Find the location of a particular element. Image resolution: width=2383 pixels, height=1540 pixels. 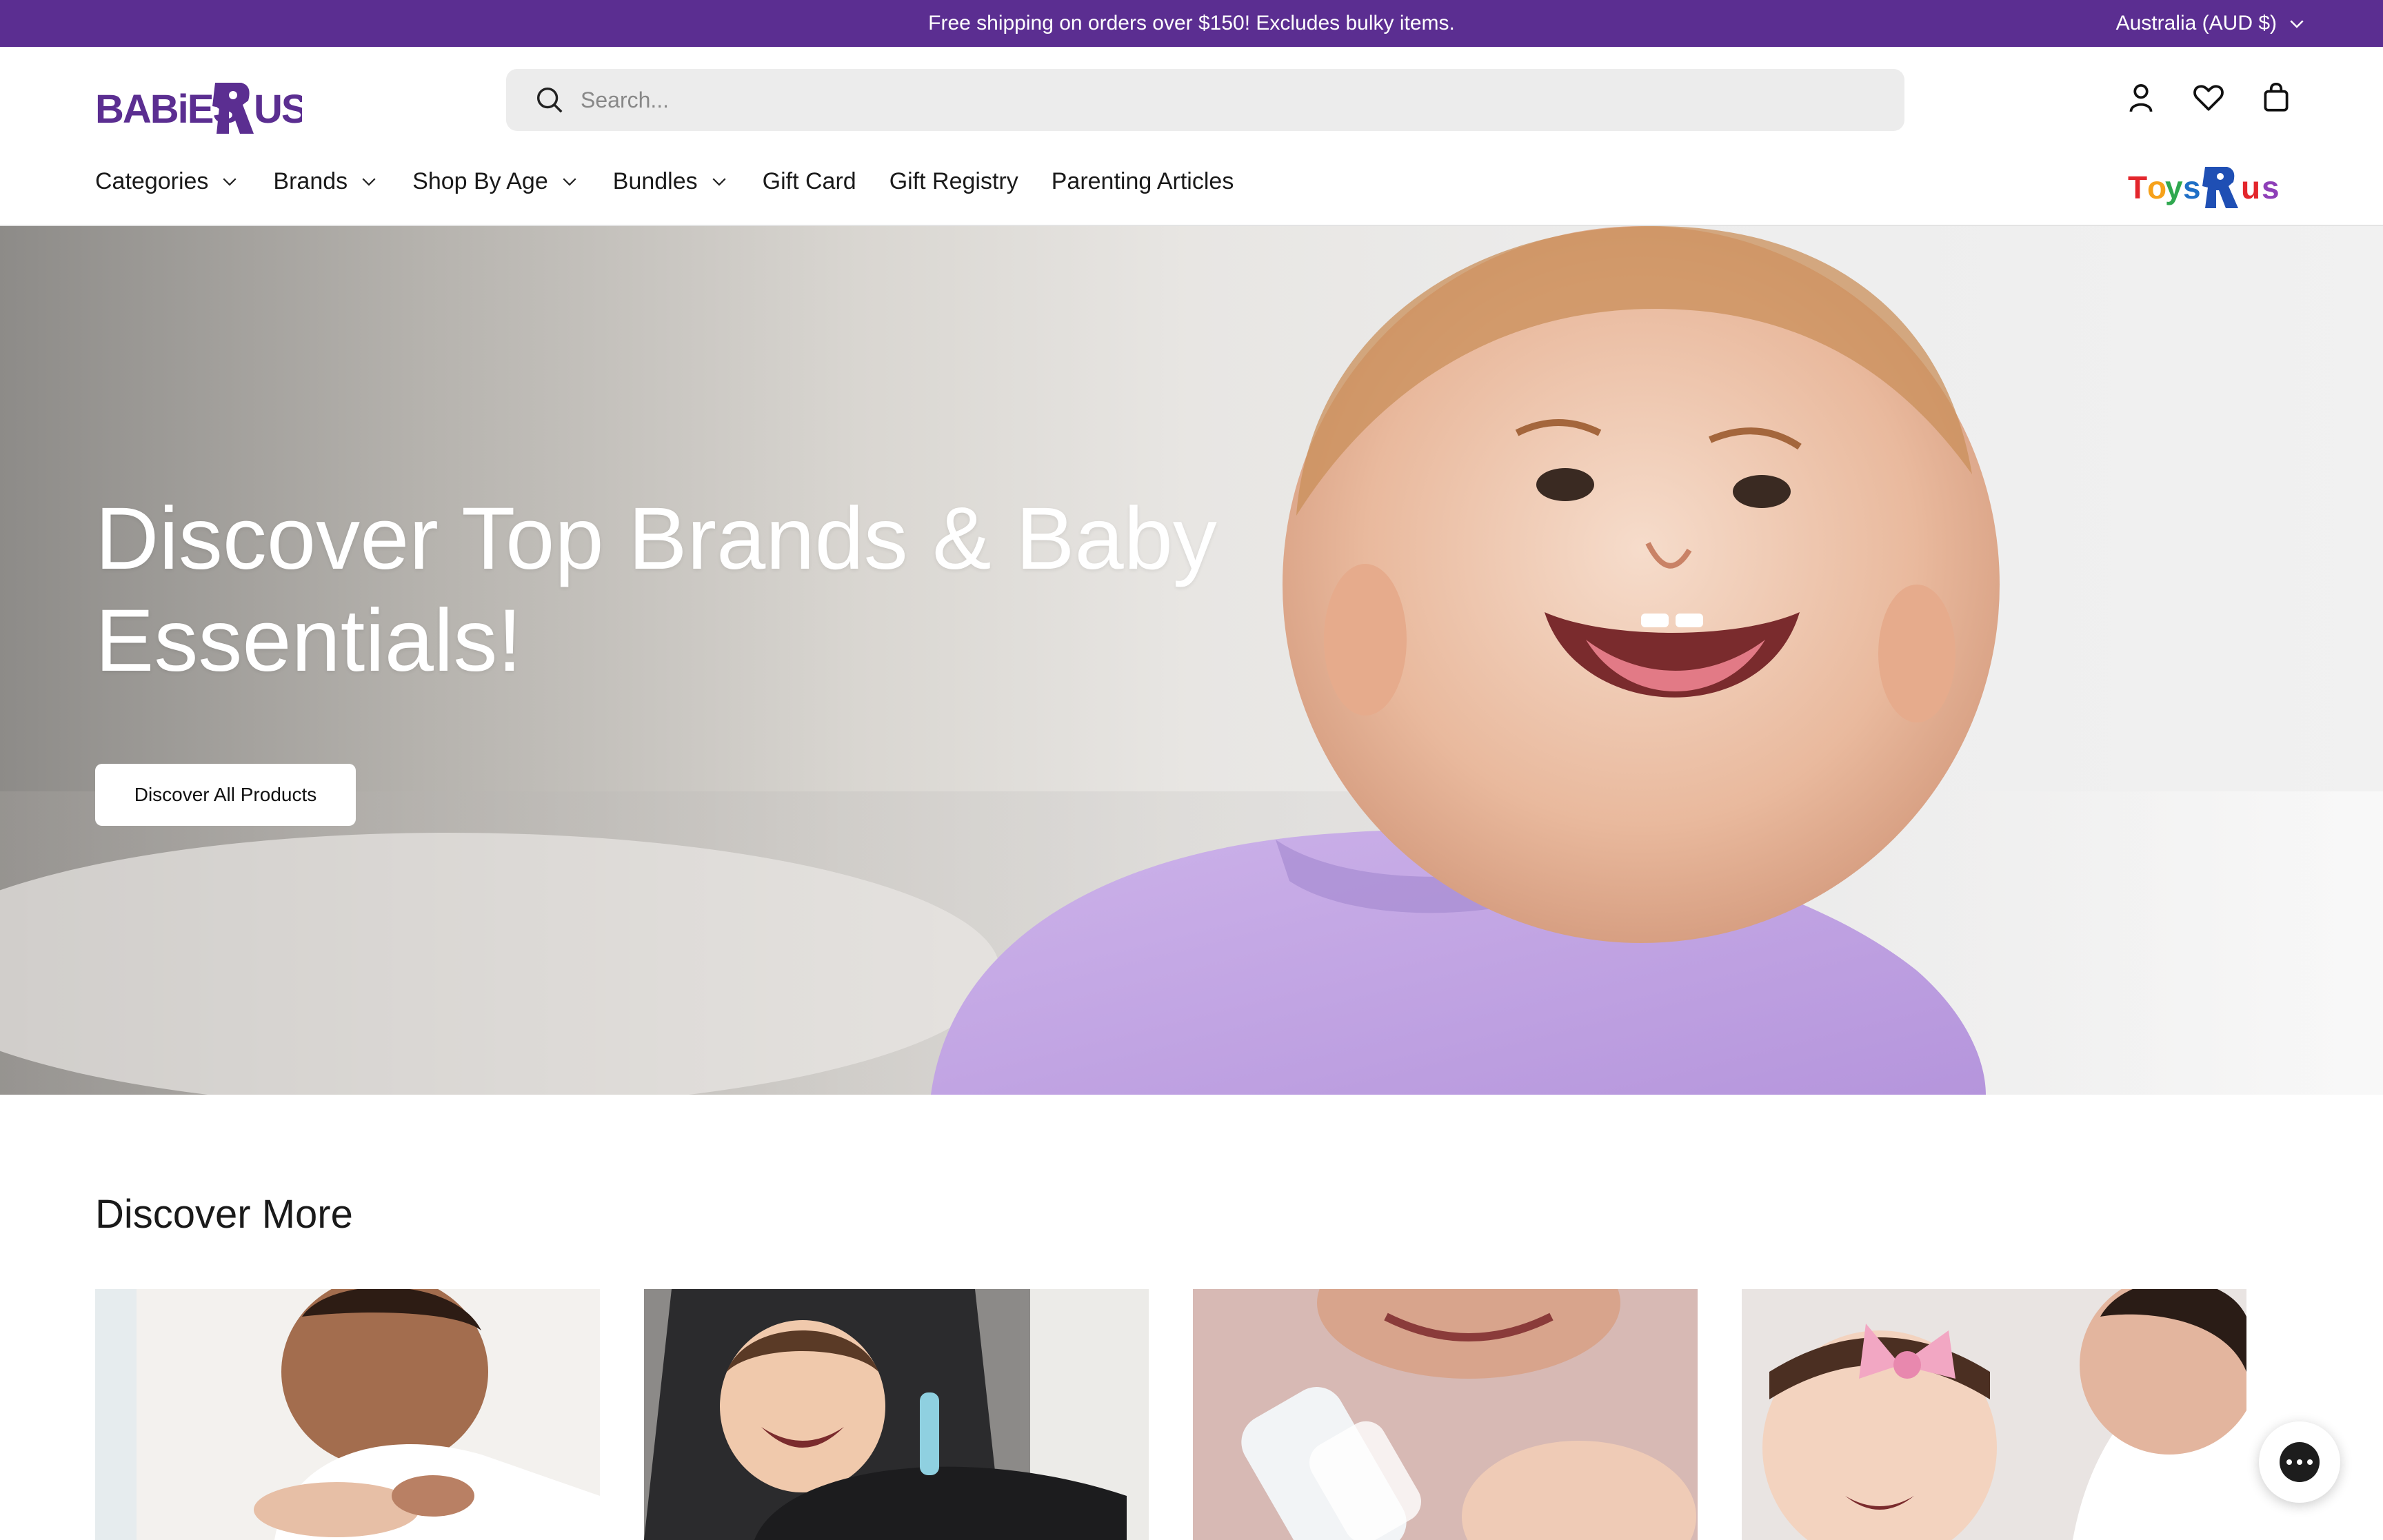

discover-more-title: Discover More is located at coordinates (224, 1215).